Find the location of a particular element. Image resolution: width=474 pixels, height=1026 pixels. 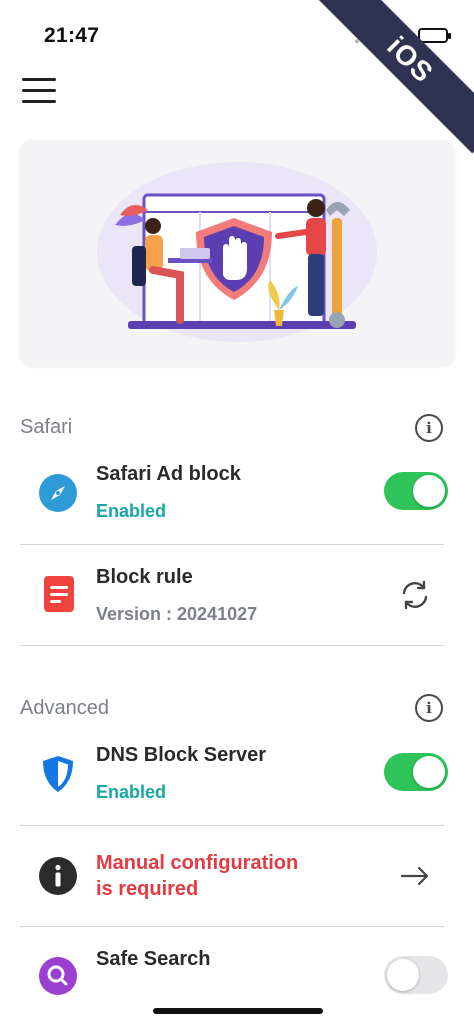

status-bar: 21:47 ● ● ● ● is located at coordinates (237, 35).